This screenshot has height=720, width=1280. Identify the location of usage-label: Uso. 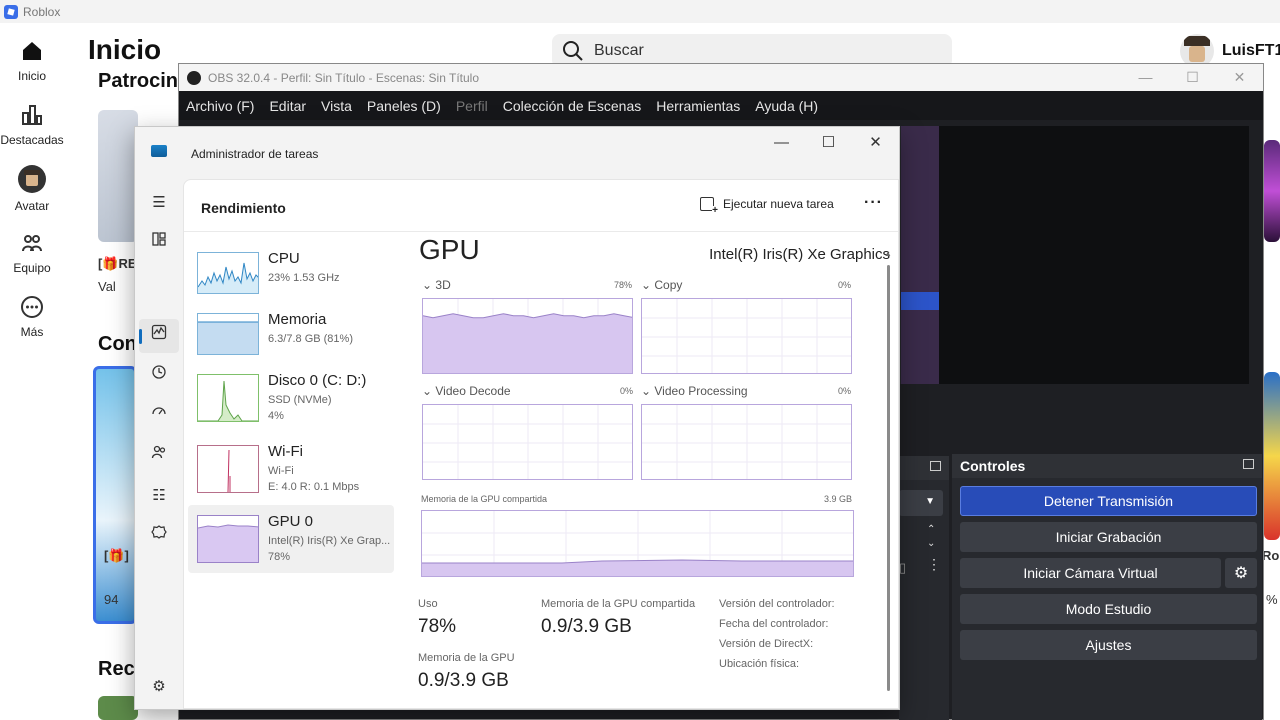
(428, 604).